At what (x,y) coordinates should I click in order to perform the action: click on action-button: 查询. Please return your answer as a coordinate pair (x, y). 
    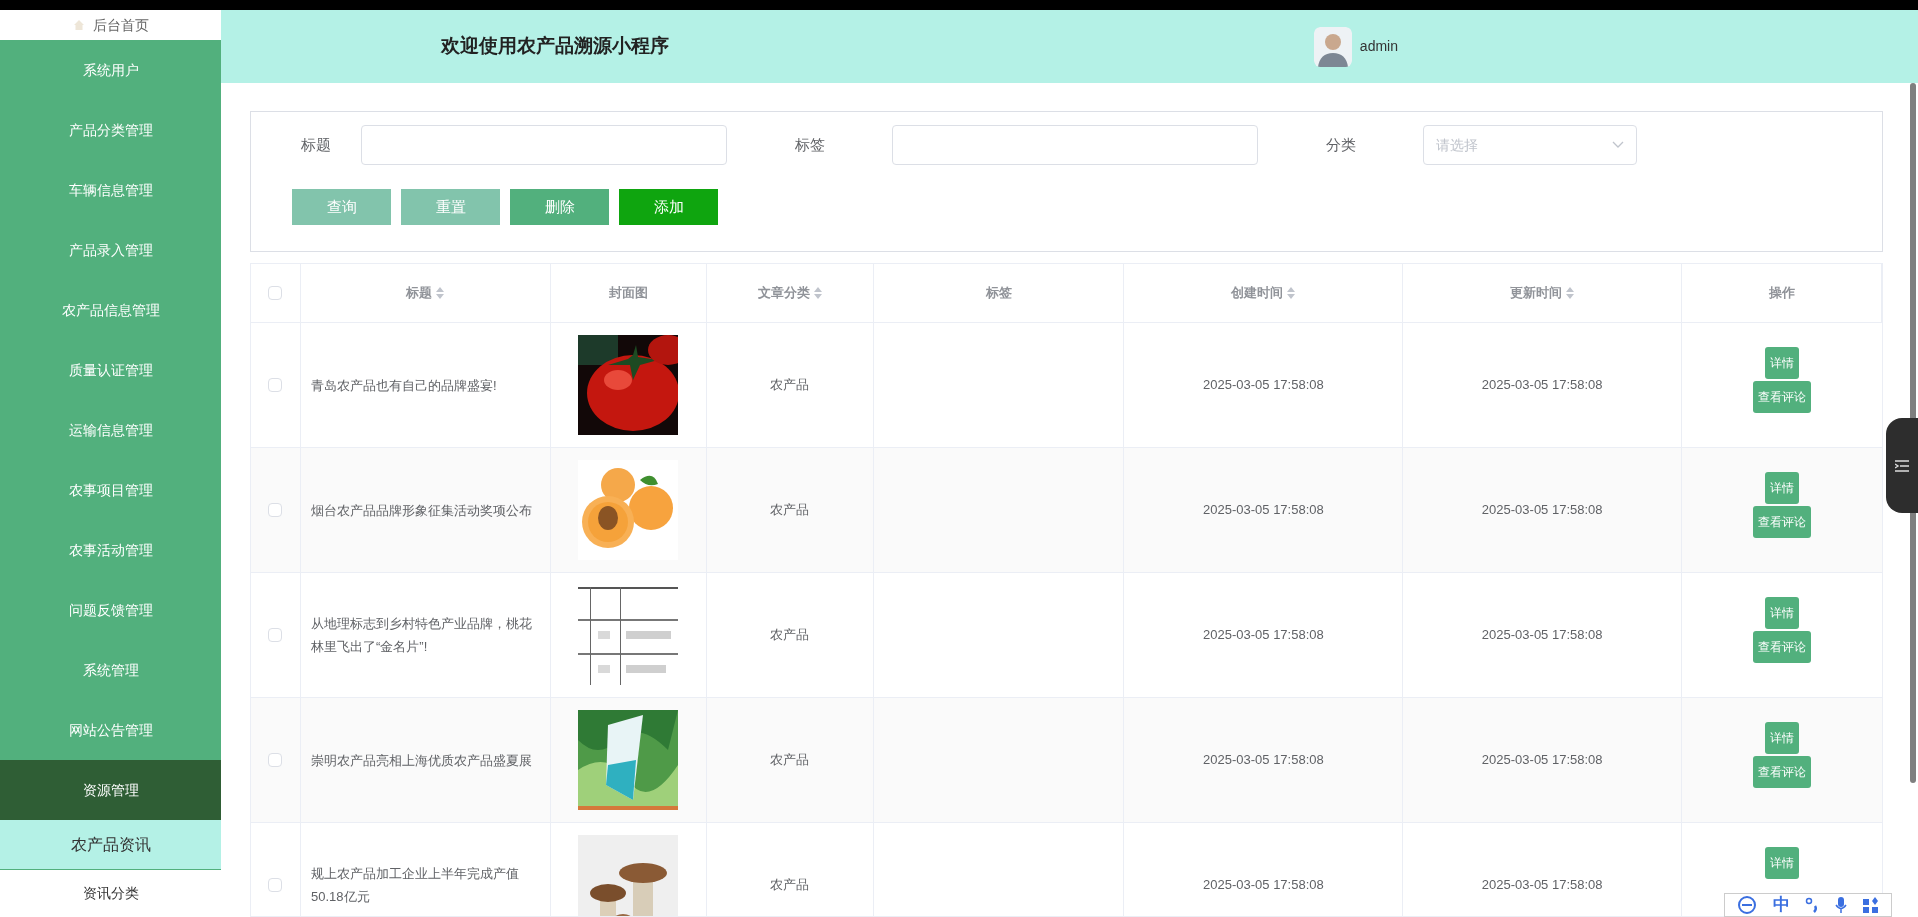
    Looking at the image, I should click on (341, 207).